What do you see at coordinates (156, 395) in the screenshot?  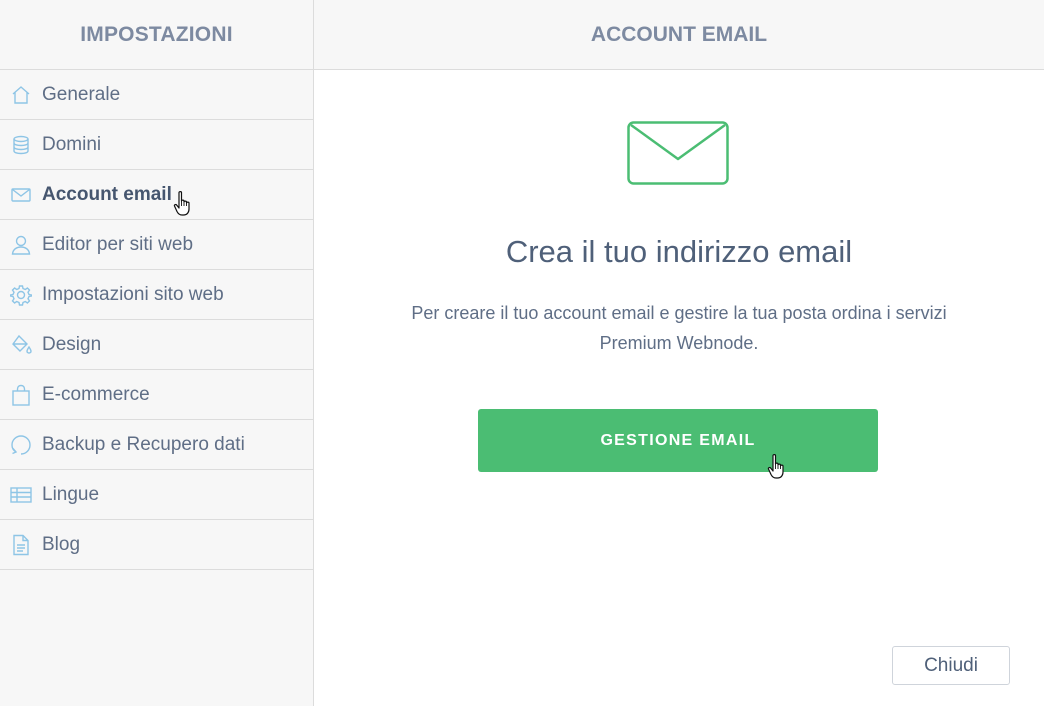 I see `sidebar-item-ecommerce: E-commerce` at bounding box center [156, 395].